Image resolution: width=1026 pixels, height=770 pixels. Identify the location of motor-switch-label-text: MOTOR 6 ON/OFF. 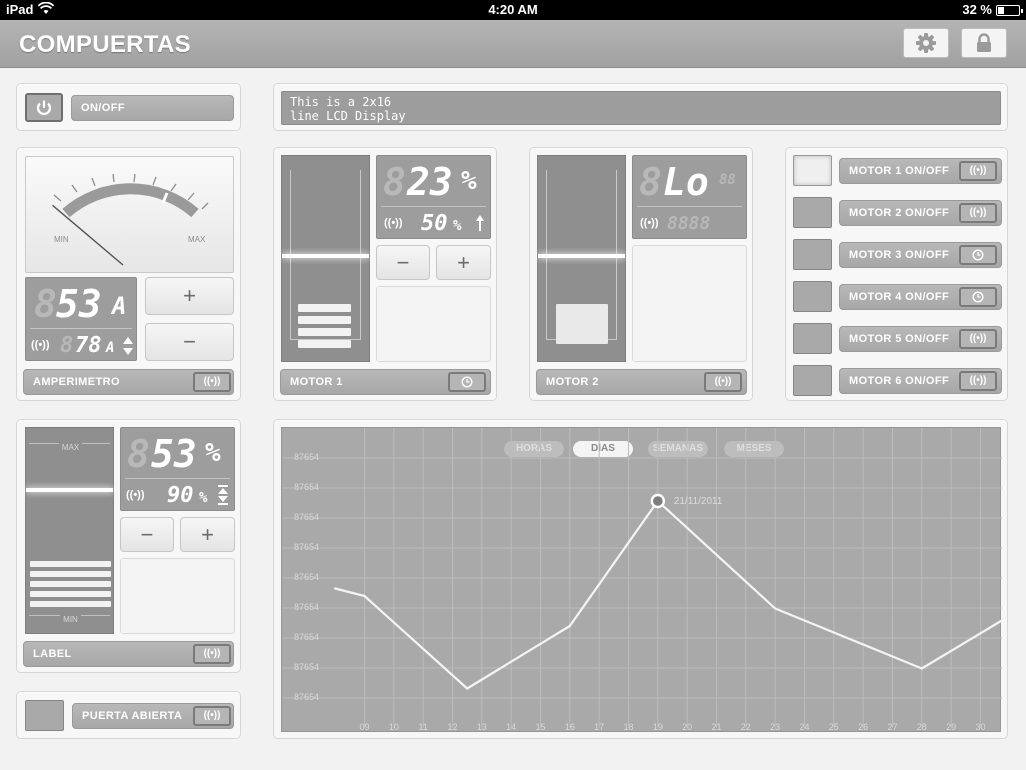
(899, 381).